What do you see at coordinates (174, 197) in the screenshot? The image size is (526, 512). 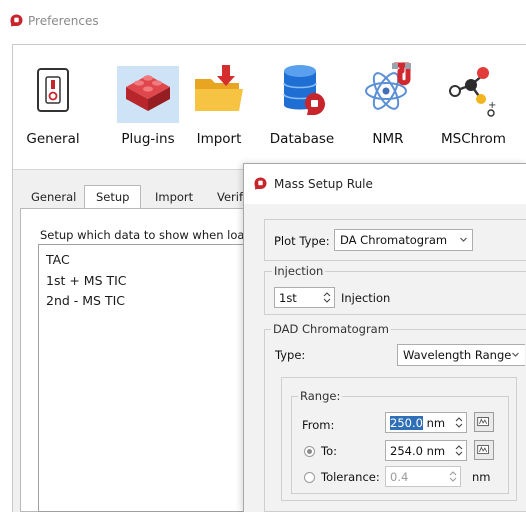 I see `tab-import: Import` at bounding box center [174, 197].